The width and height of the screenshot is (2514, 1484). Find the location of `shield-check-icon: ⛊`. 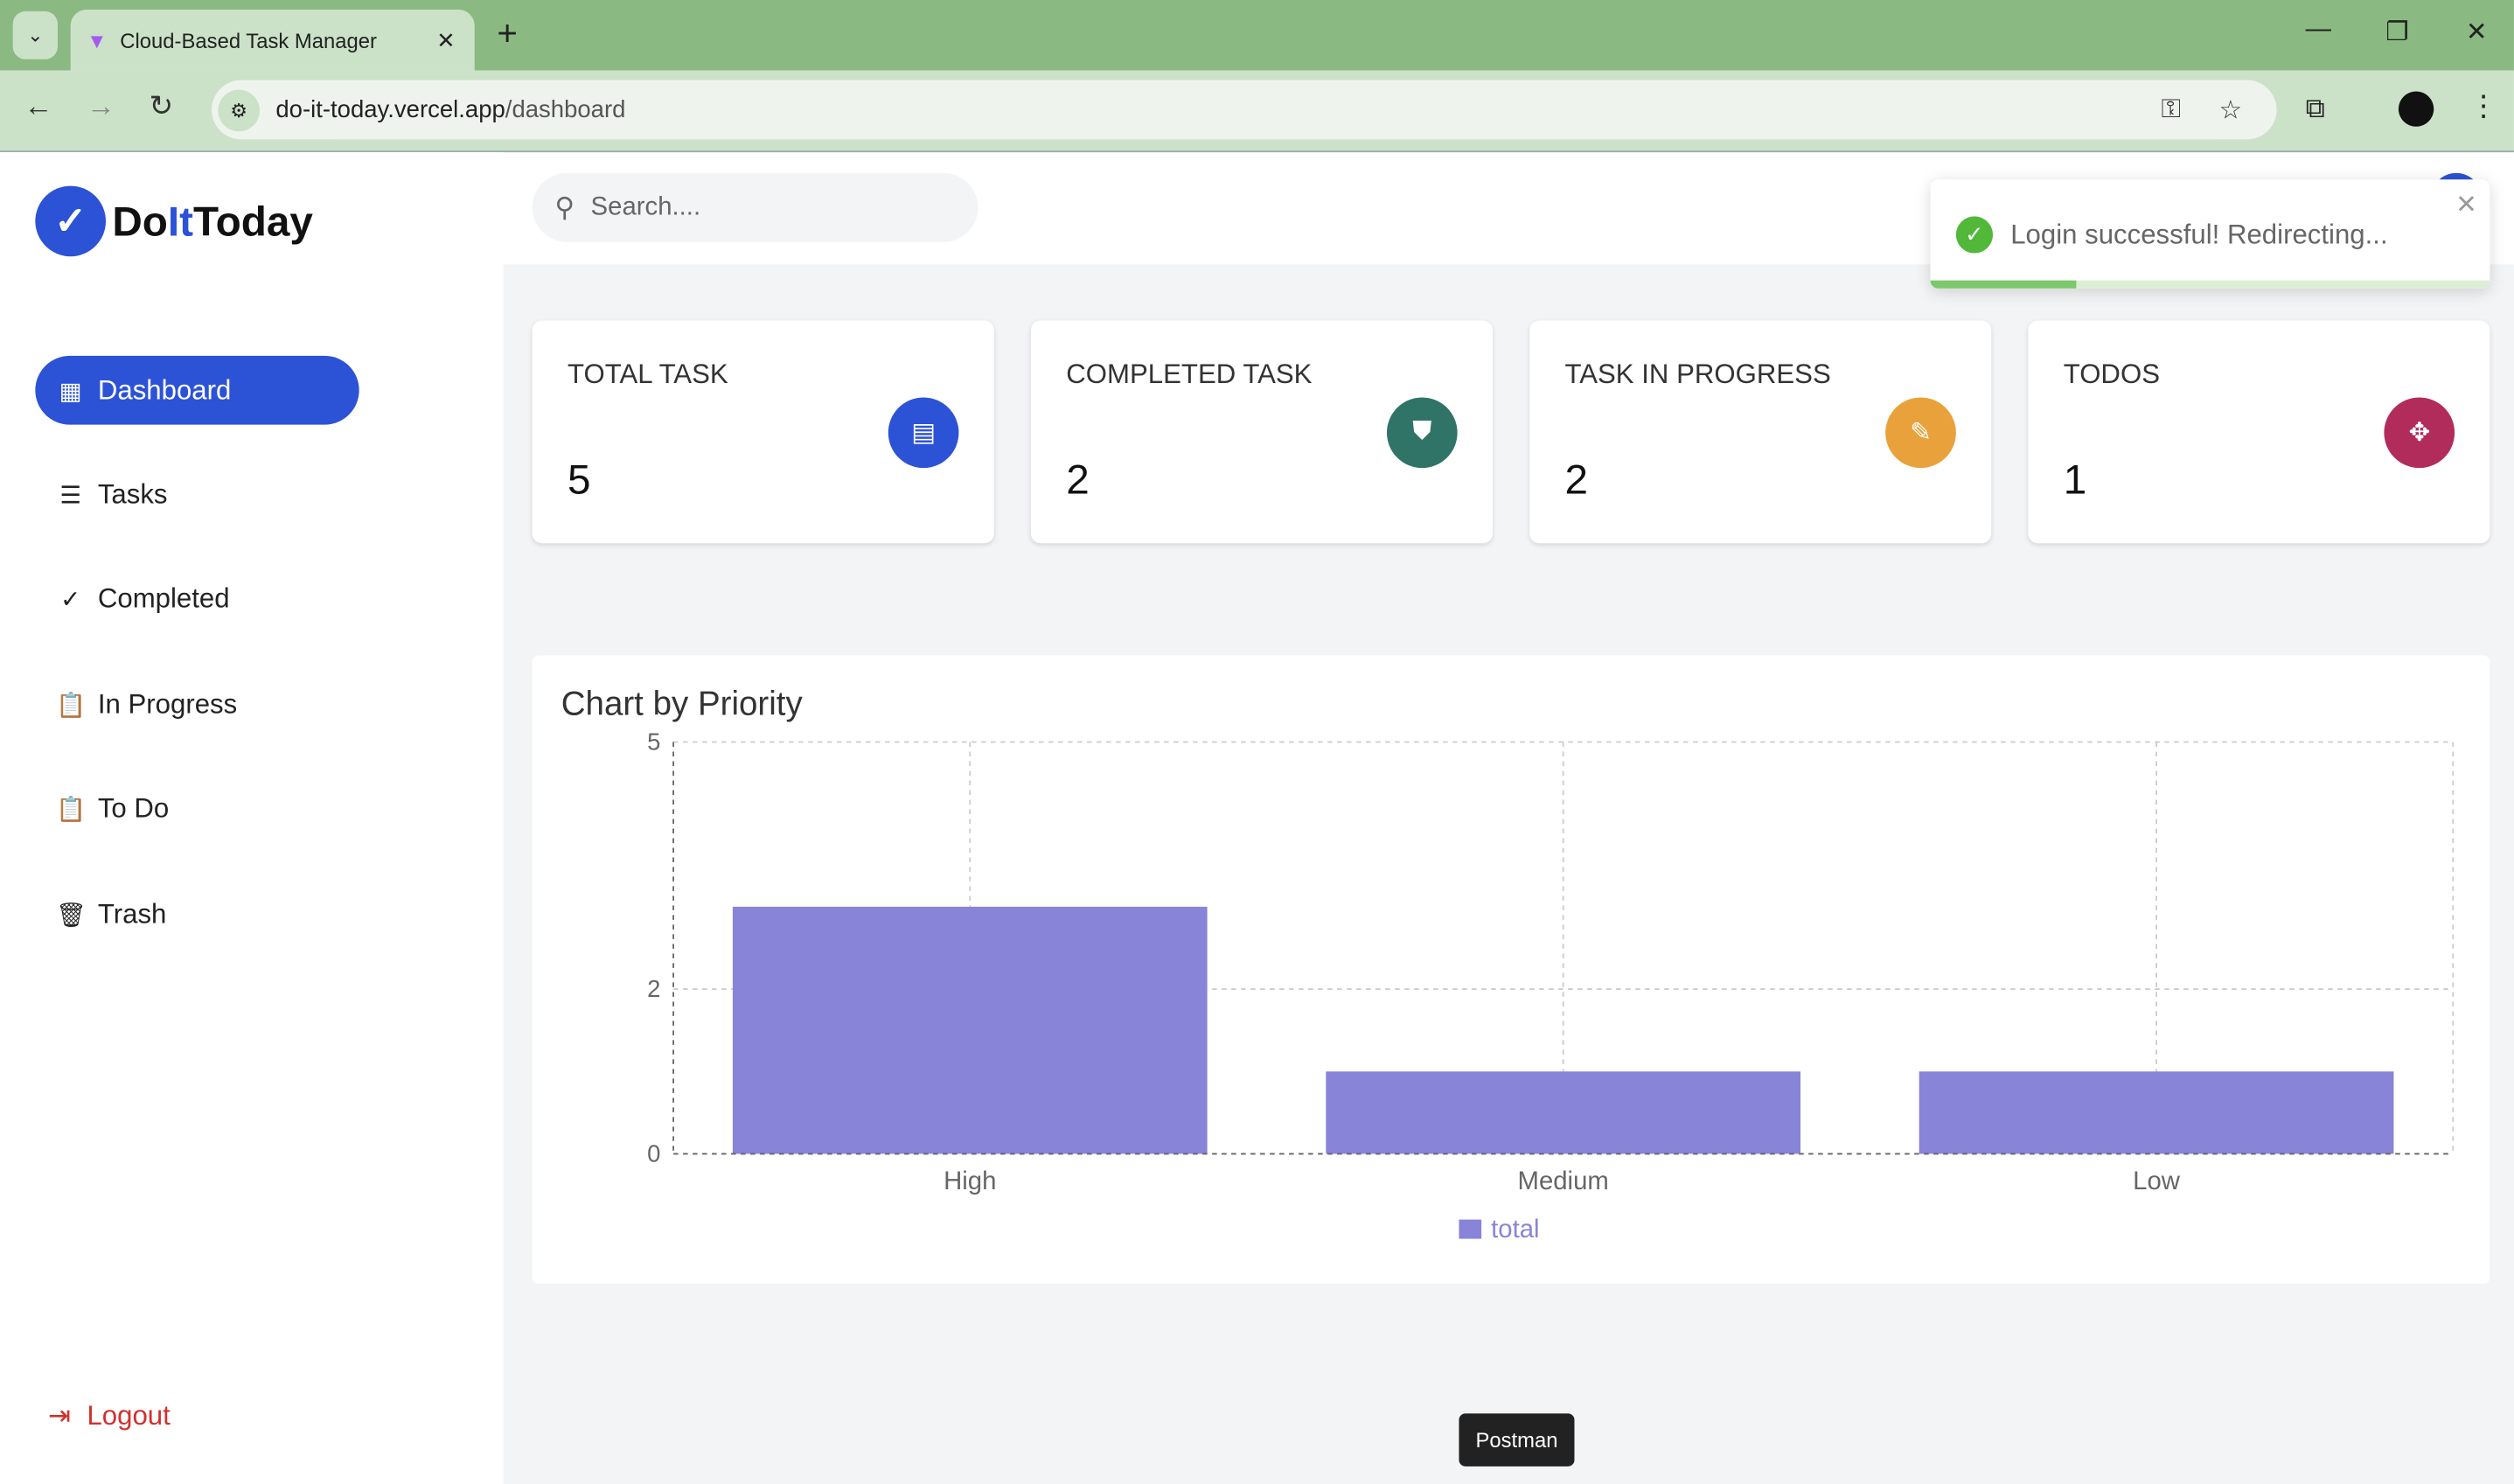

shield-check-icon: ⛊ is located at coordinates (1422, 433).